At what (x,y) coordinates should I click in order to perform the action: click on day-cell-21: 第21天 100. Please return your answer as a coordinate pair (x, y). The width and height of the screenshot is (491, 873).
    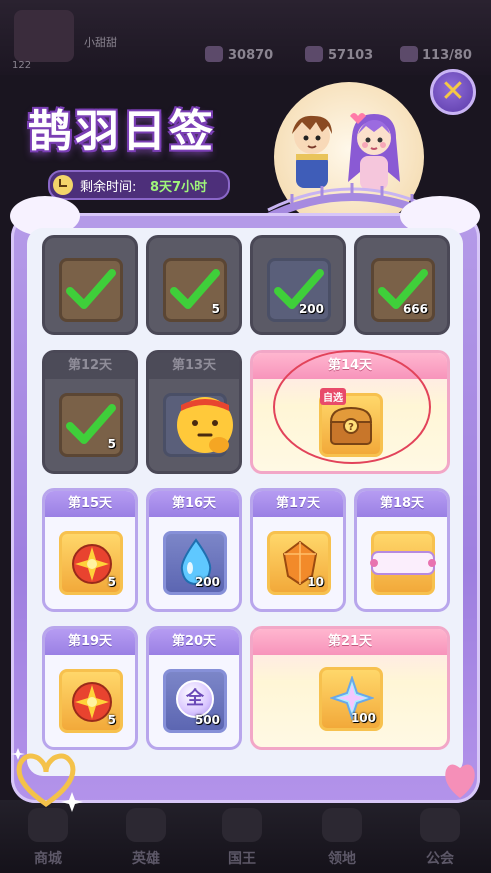
    Looking at the image, I should click on (350, 688).